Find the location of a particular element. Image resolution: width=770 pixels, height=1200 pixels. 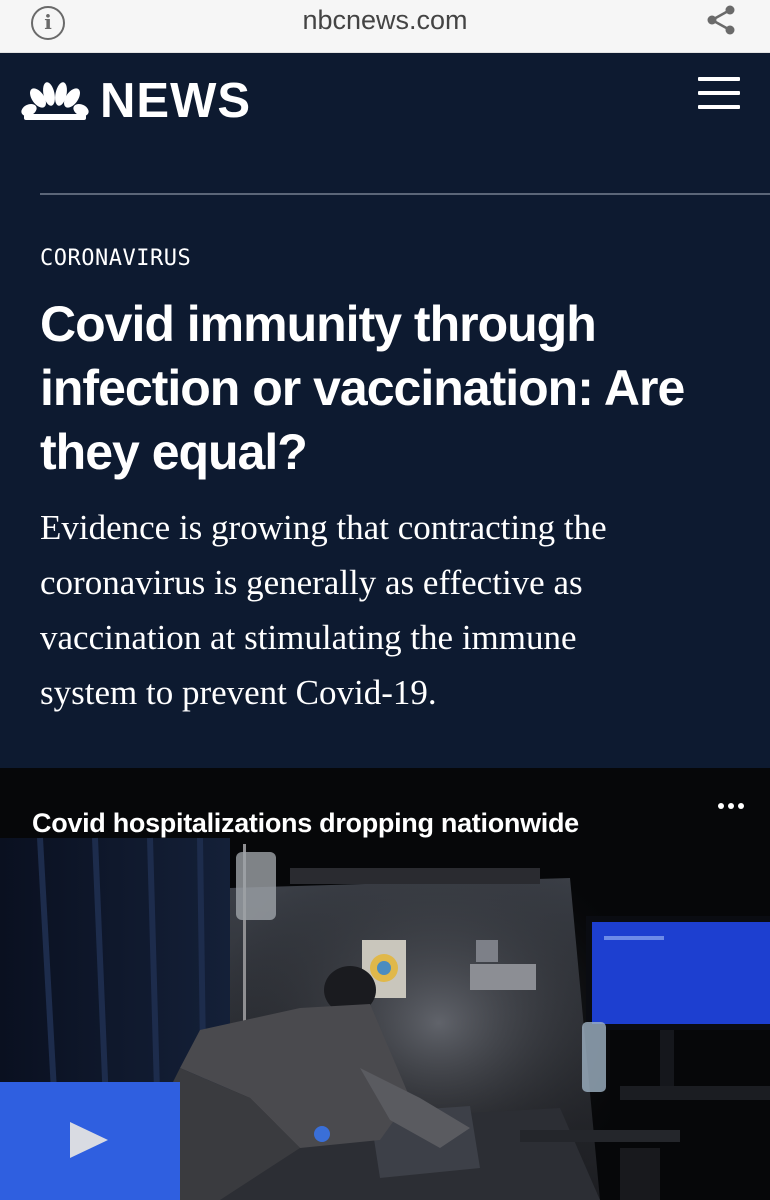

header-divider is located at coordinates (405, 194).